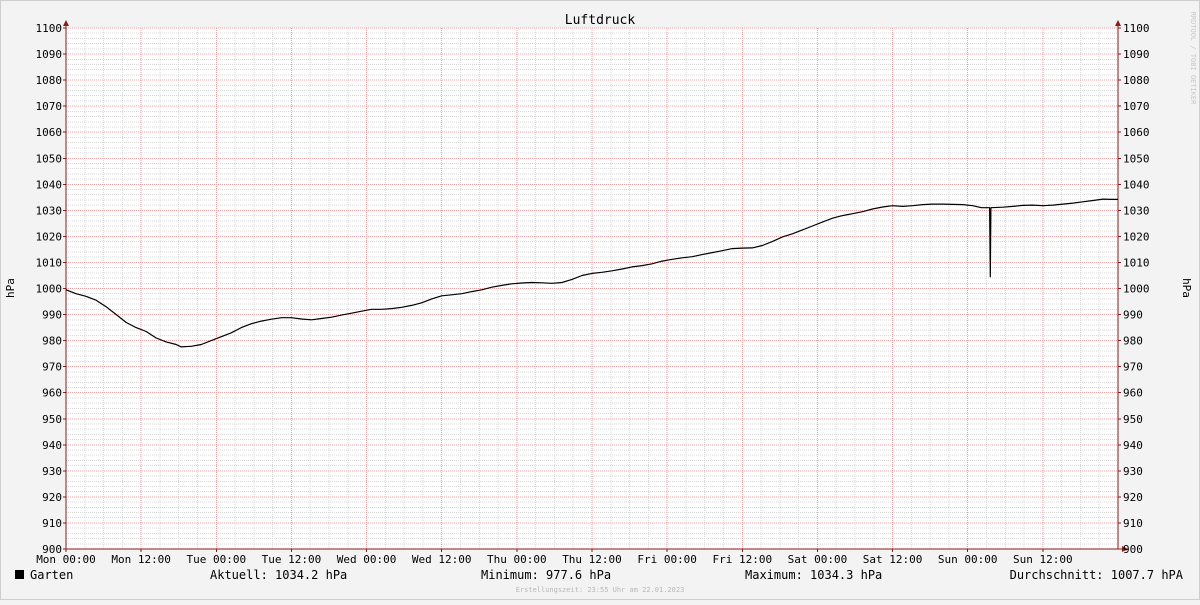  I want to click on legend-aktuell: Aktuell: 1034.2 hPa, so click(278, 575).